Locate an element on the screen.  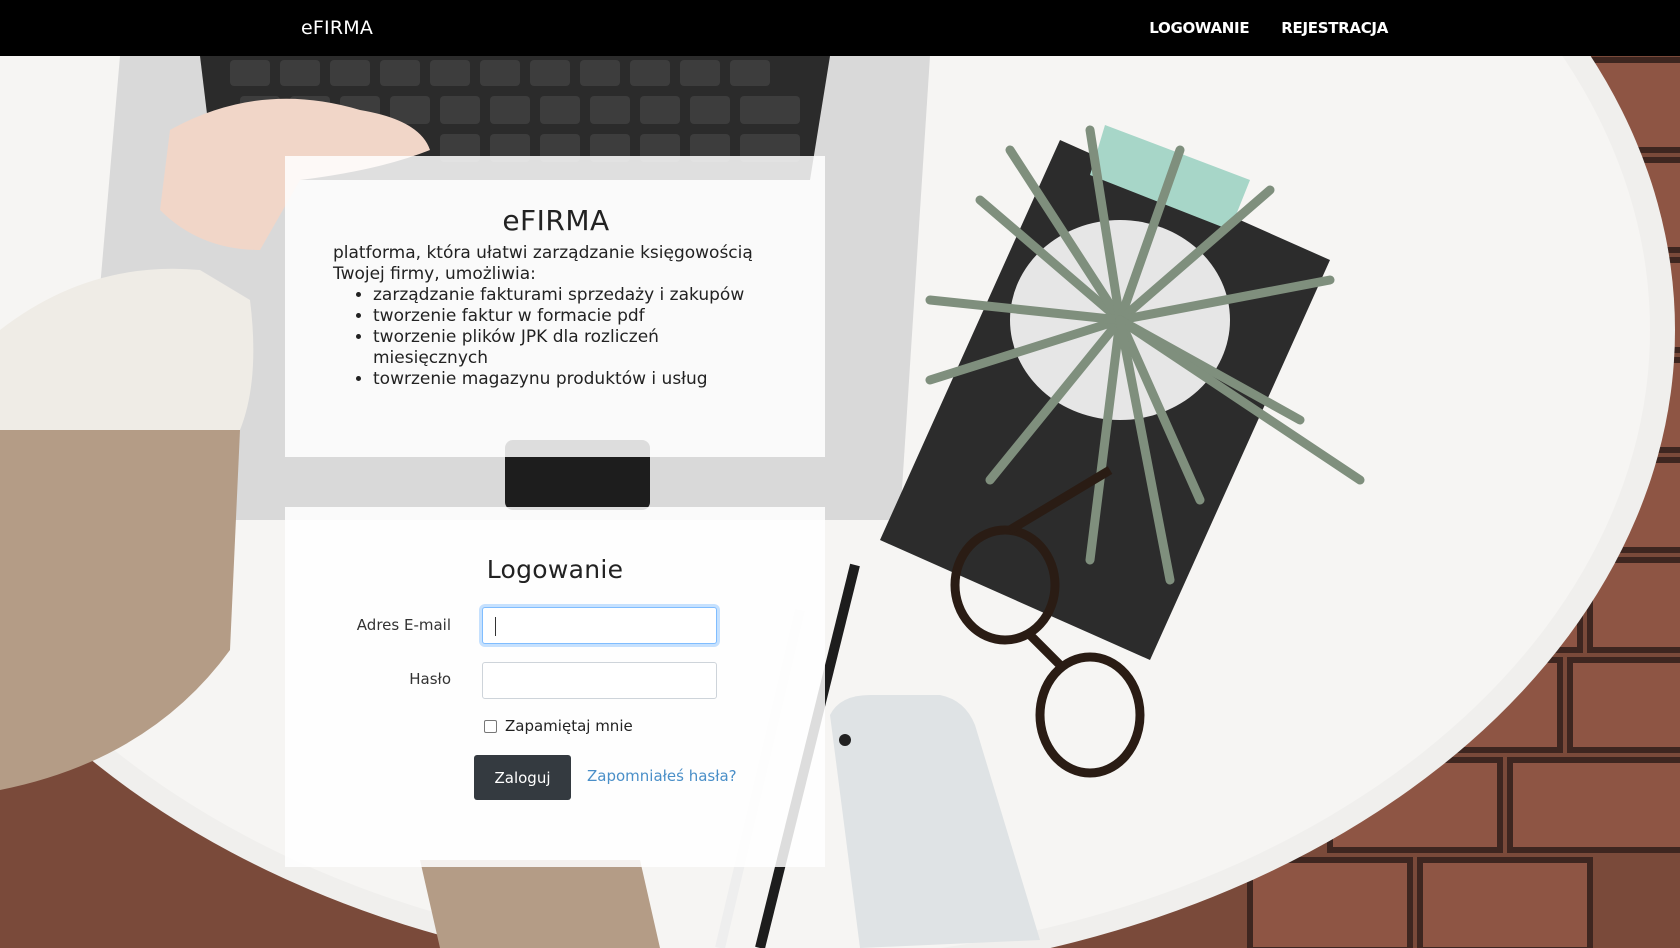
email-field is located at coordinates (599, 625).